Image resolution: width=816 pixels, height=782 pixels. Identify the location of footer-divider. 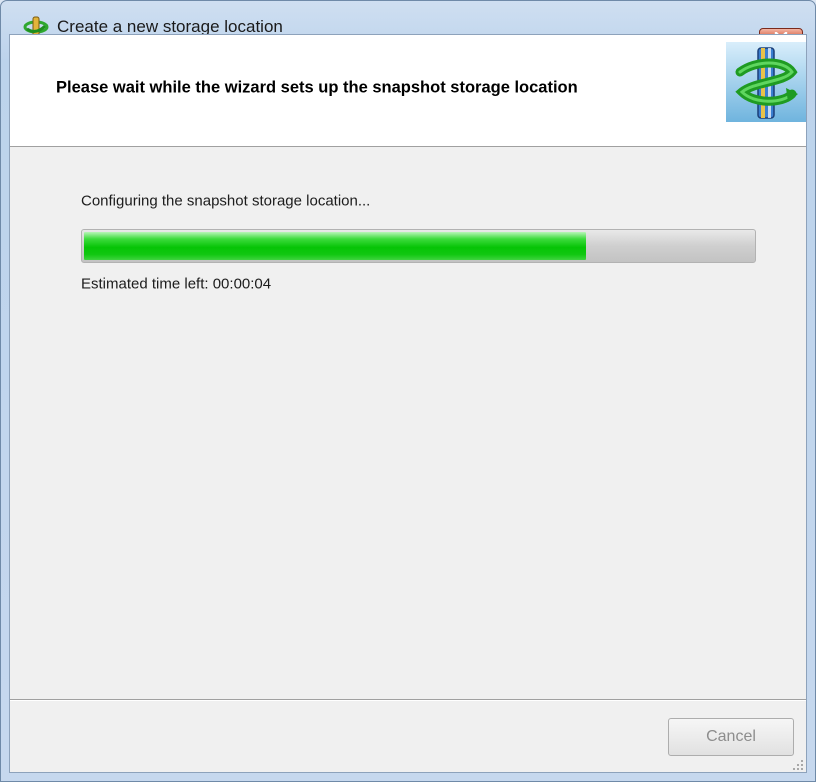
(408, 700).